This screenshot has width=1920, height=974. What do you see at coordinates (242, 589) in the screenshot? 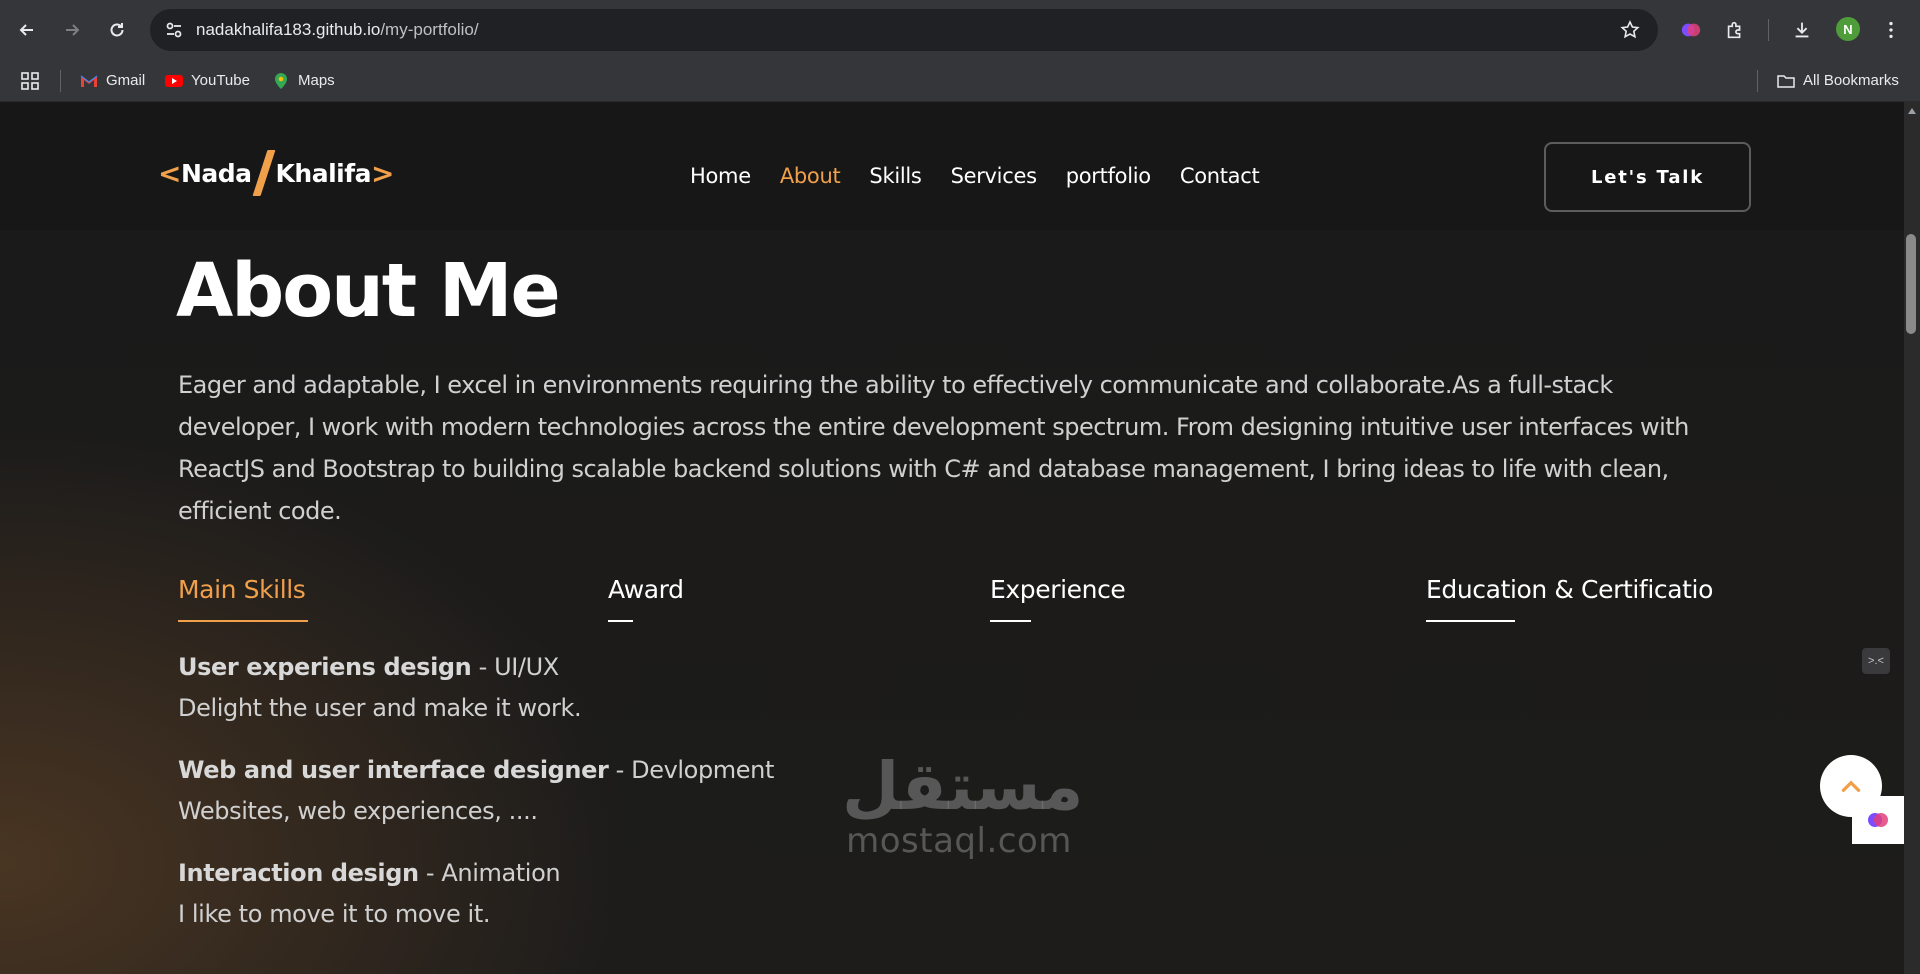
I see `tab-main-skills: Main Skills` at bounding box center [242, 589].